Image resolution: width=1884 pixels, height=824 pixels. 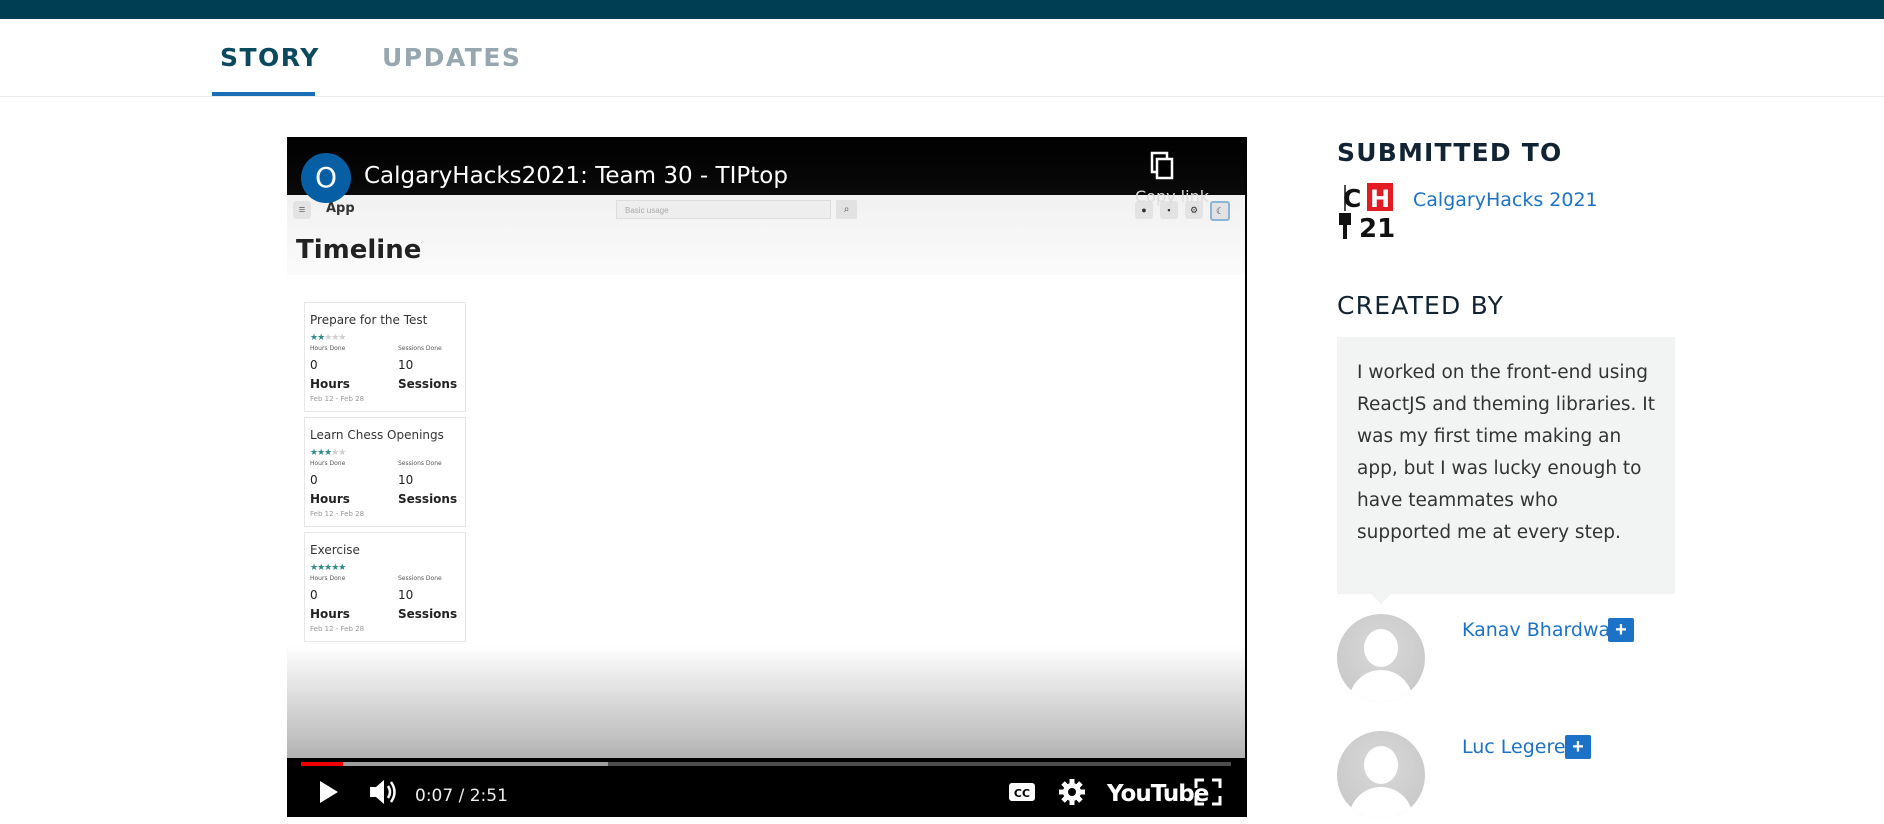 What do you see at coordinates (328, 792) in the screenshot?
I see `play-icon` at bounding box center [328, 792].